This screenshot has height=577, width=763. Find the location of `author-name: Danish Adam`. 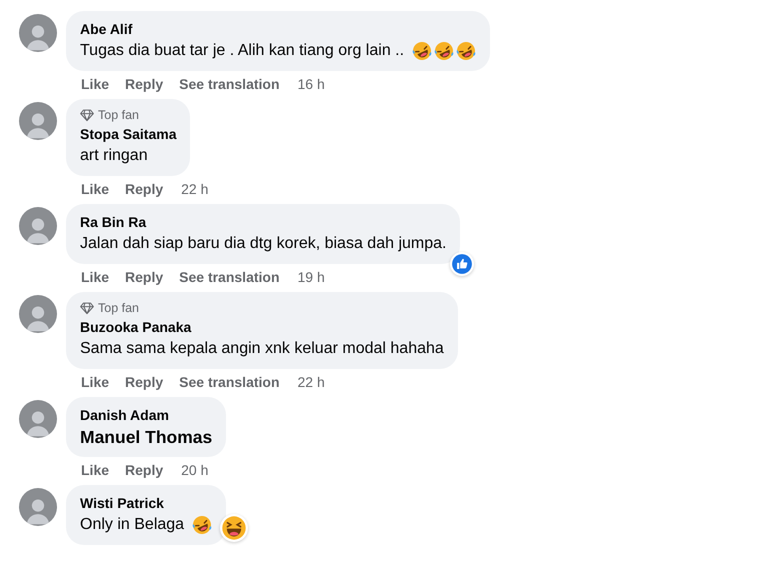

author-name: Danish Adam is located at coordinates (124, 415).